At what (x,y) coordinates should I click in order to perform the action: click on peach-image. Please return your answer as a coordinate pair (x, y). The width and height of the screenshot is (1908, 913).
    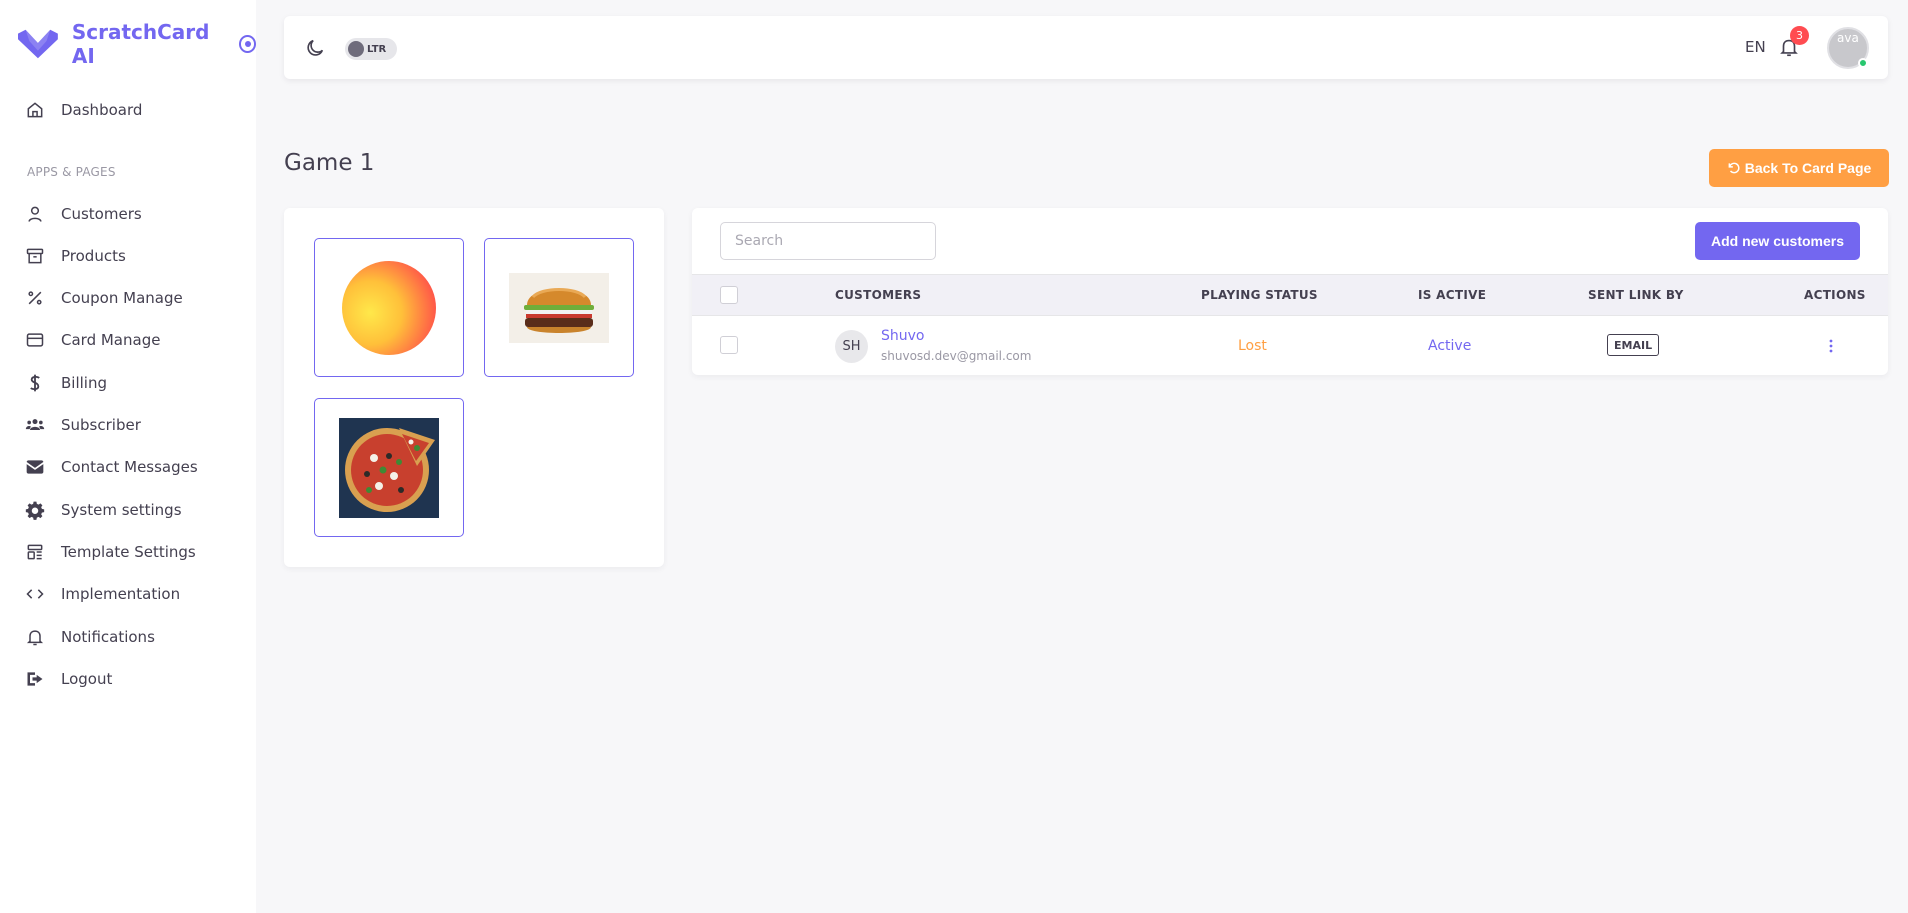
    Looking at the image, I should click on (389, 307).